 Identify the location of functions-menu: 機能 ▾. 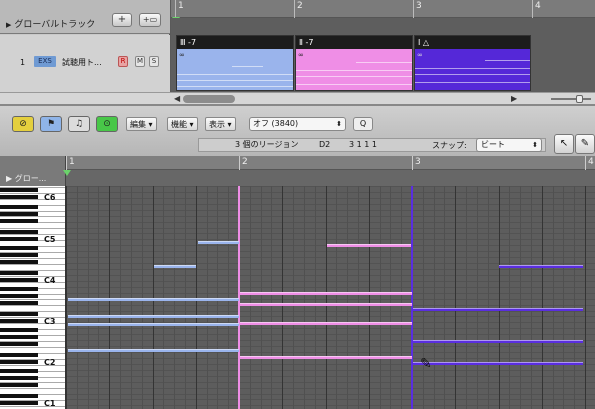
(182, 124).